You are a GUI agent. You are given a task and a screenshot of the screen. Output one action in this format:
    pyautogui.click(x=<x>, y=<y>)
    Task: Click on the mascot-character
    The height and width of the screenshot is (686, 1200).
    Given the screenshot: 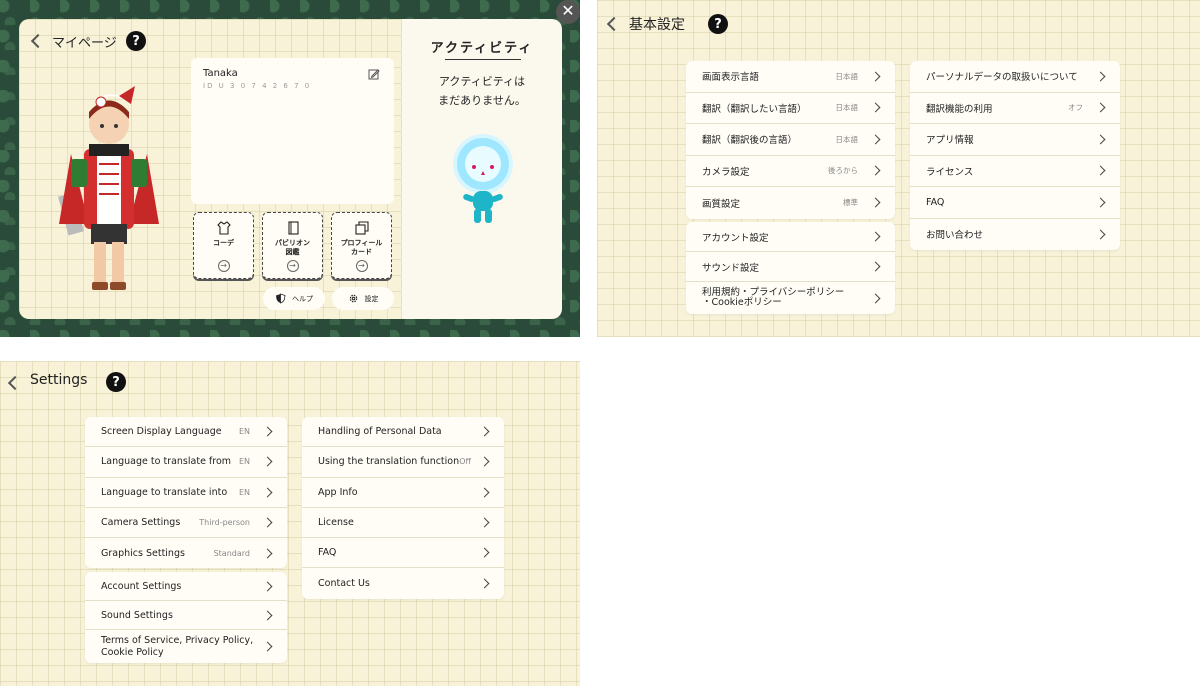 What is the action you would take?
    pyautogui.click(x=483, y=178)
    